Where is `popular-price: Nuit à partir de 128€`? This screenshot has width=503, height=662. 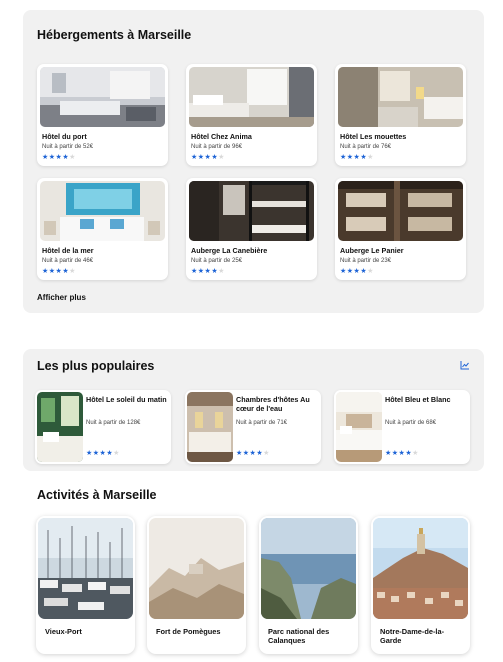
popular-price: Nuit à partir de 128€ is located at coordinates (113, 423).